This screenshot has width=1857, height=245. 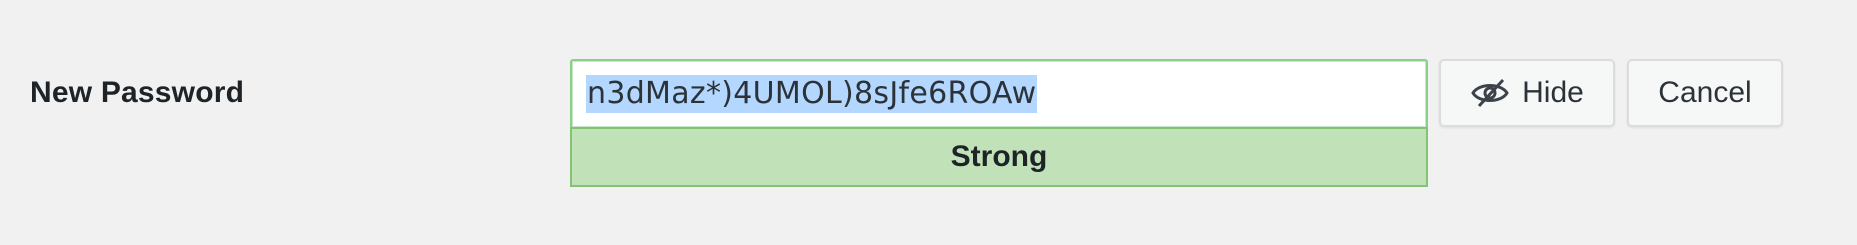 I want to click on cancel-button: Cancel, so click(x=1705, y=93).